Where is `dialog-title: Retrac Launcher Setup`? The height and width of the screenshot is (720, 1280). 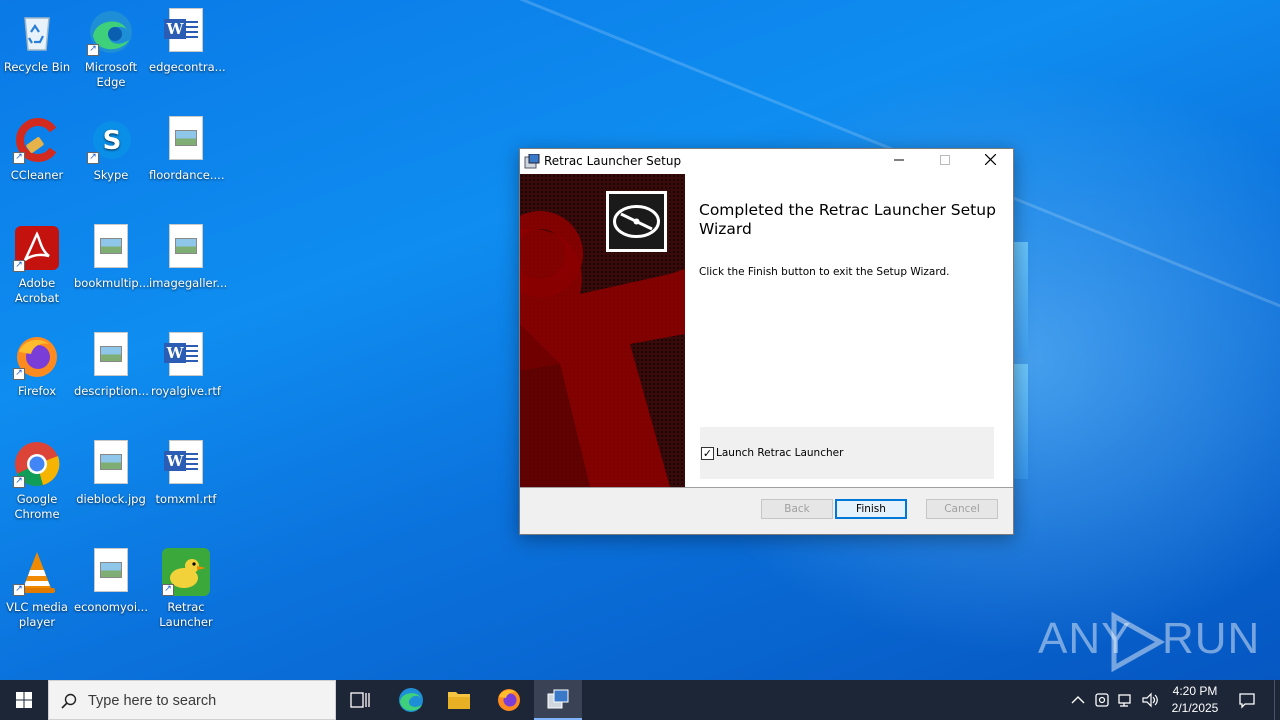
dialog-title: Retrac Launcher Setup is located at coordinates (613, 161).